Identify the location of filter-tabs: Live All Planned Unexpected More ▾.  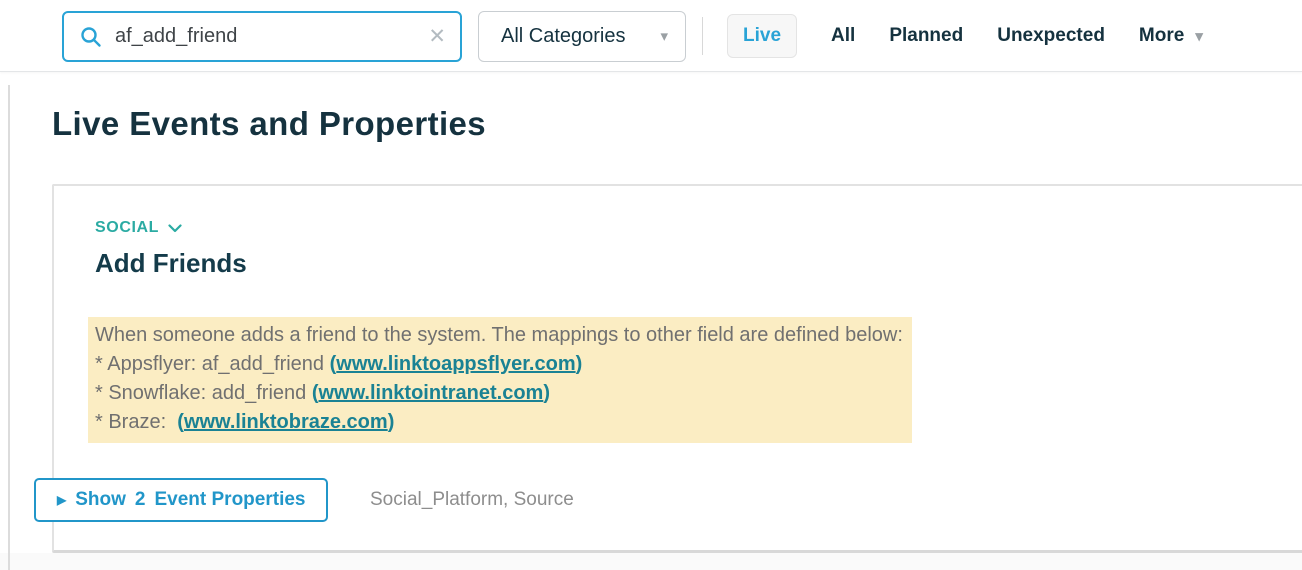
(965, 36).